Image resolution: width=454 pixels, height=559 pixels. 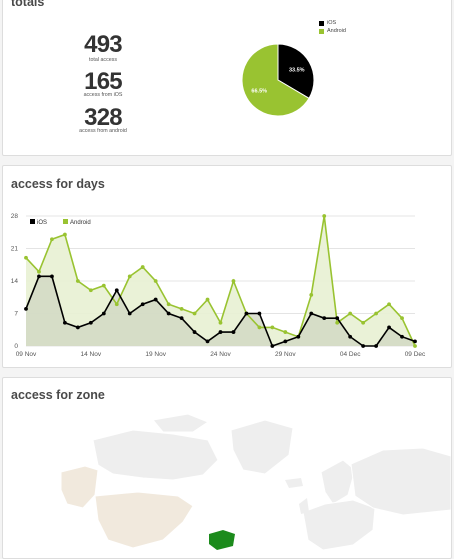 I want to click on x-tick-label: 24 Nov, so click(x=220, y=354).